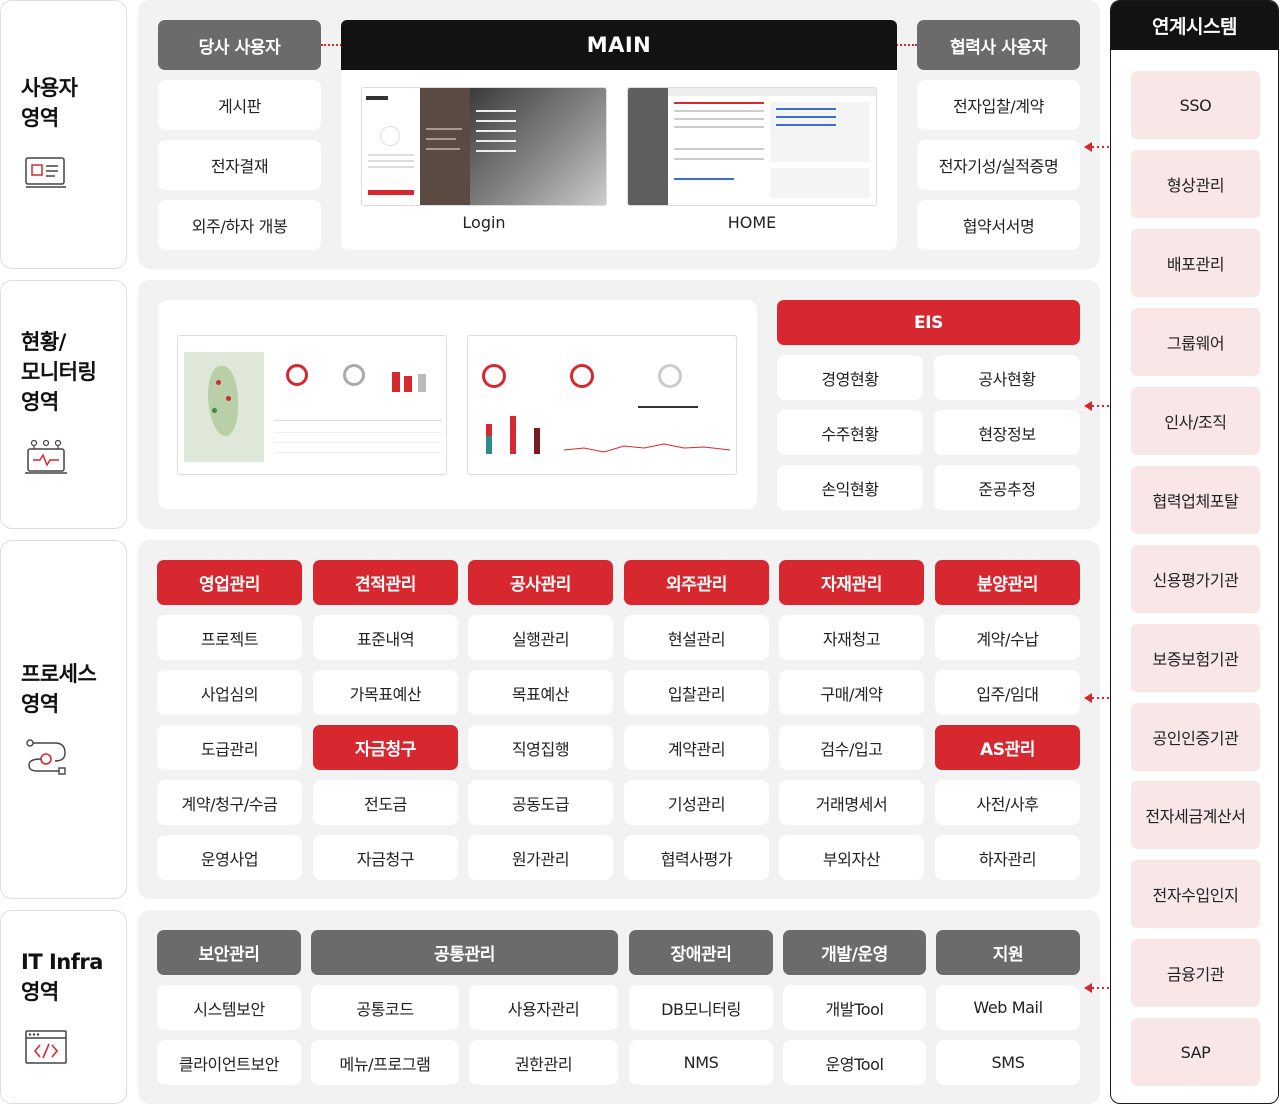  What do you see at coordinates (385, 692) in the screenshot?
I see `process-item: 가목표예산` at bounding box center [385, 692].